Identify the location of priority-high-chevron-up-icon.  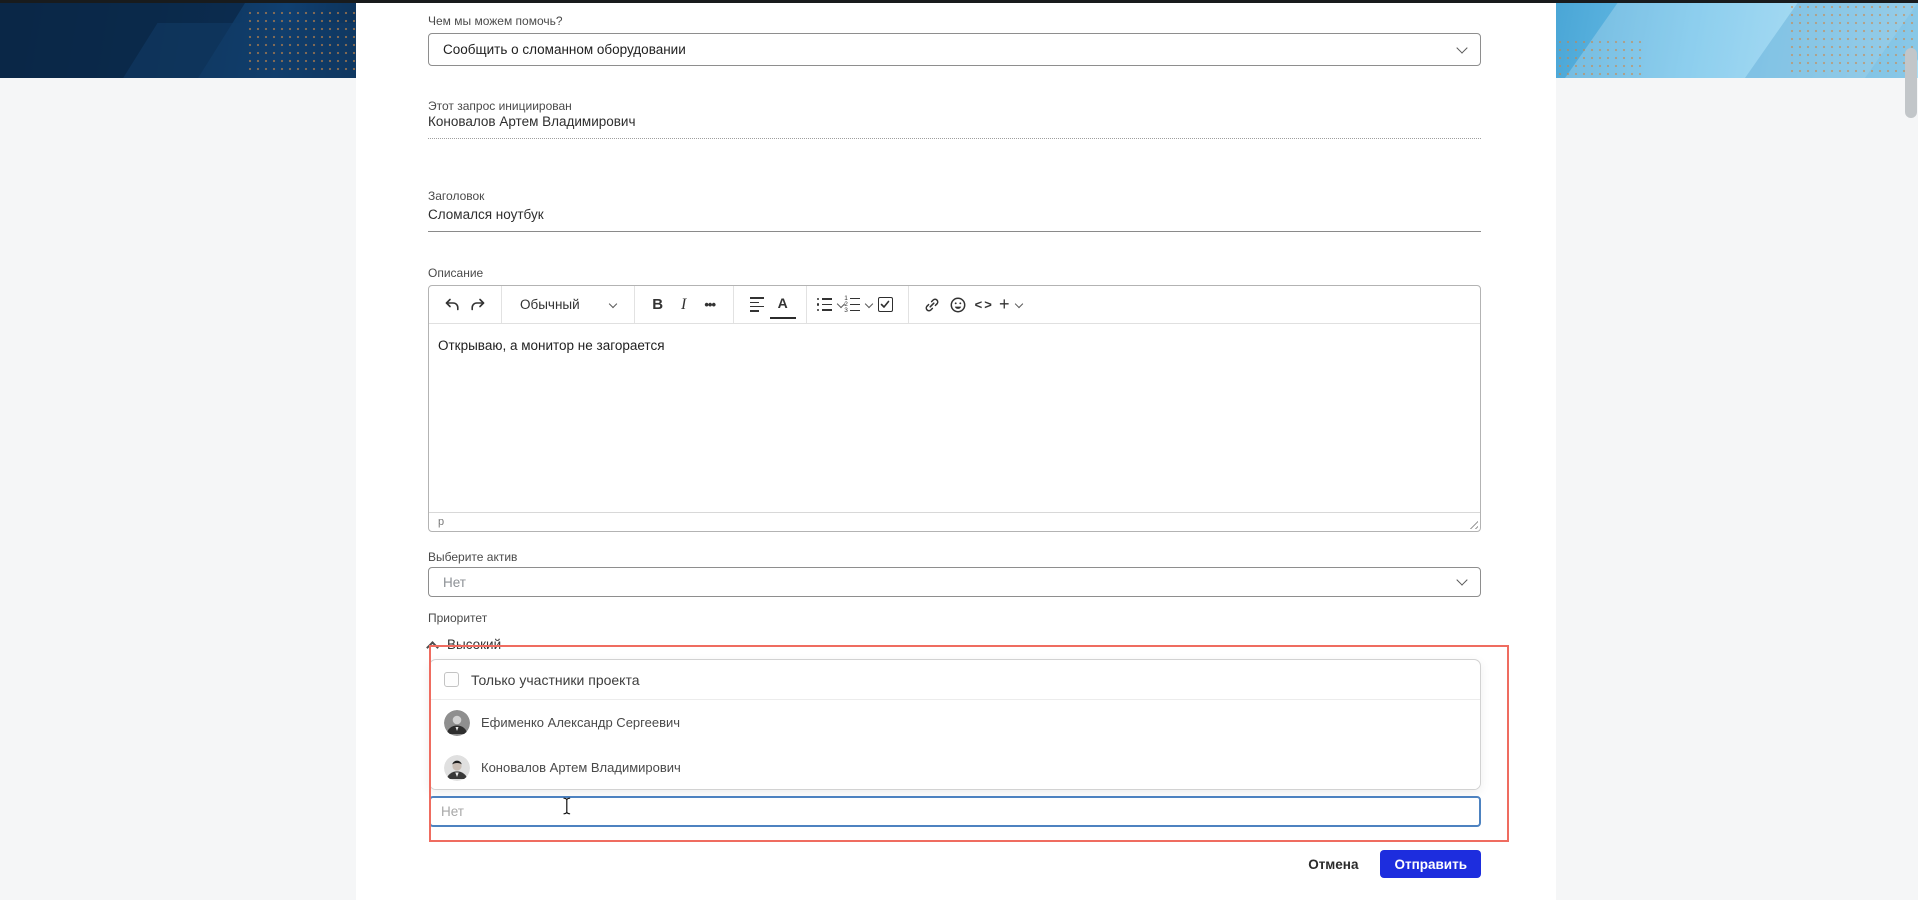
(432, 647).